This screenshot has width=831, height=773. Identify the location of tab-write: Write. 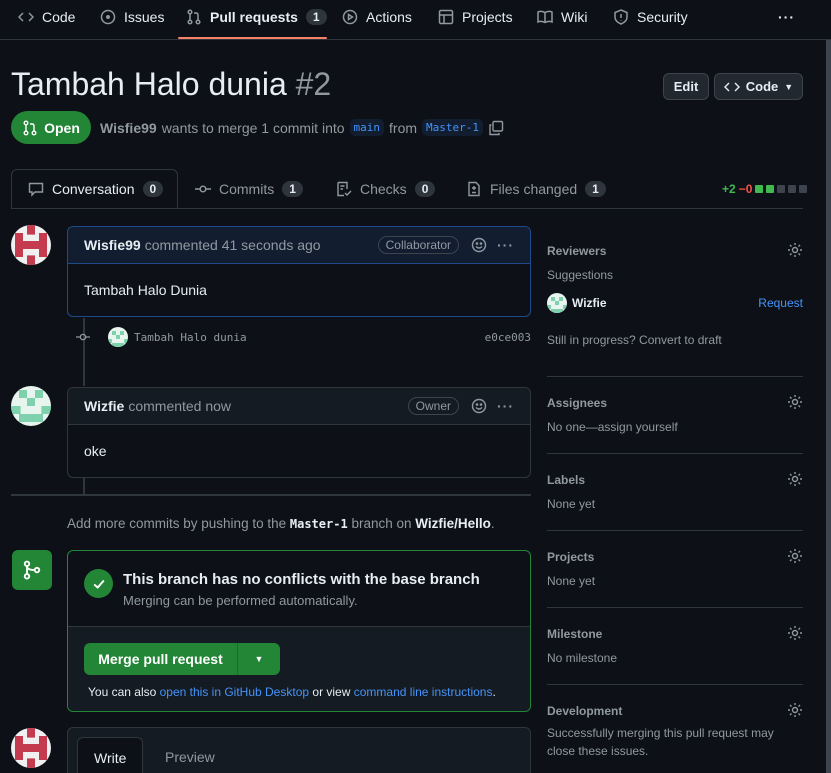
(110, 755).